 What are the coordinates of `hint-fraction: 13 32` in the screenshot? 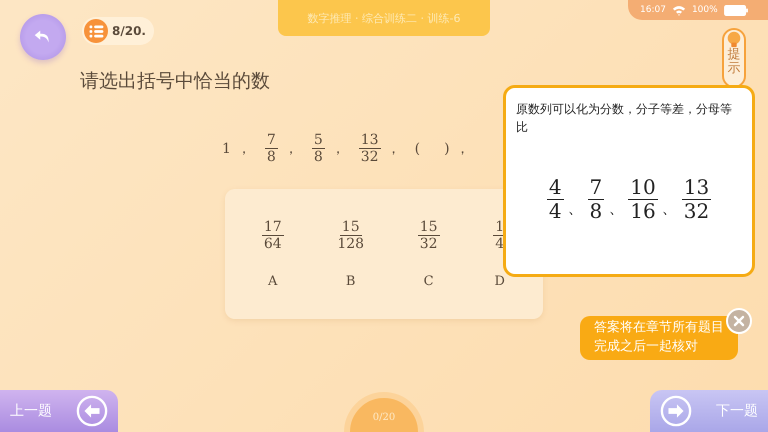 It's located at (697, 199).